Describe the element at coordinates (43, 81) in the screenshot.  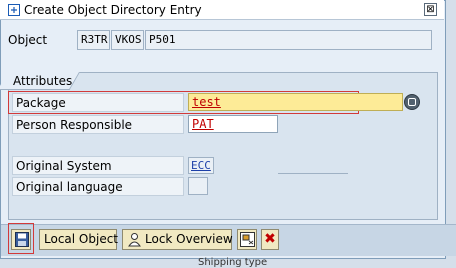
I see `attributes-group-title: Attributes` at that location.